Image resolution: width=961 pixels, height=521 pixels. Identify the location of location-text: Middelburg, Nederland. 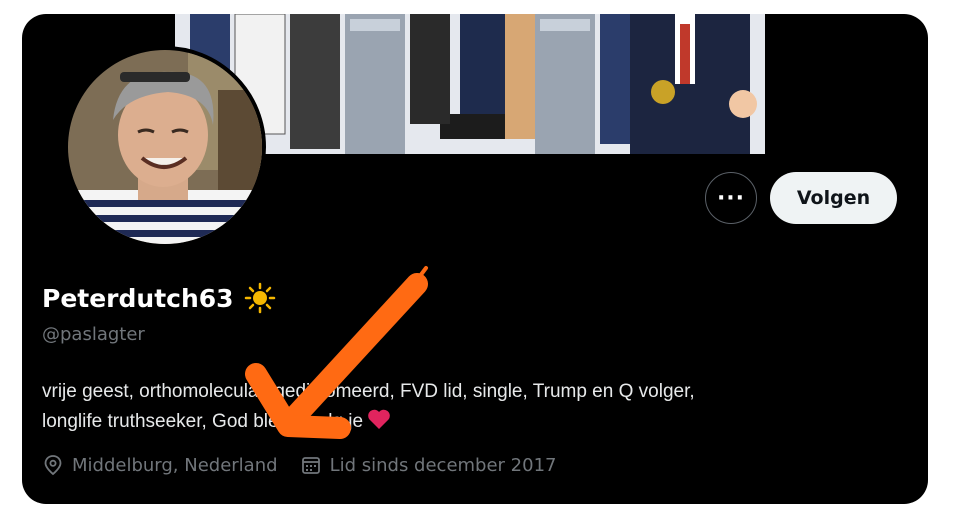
(175, 465).